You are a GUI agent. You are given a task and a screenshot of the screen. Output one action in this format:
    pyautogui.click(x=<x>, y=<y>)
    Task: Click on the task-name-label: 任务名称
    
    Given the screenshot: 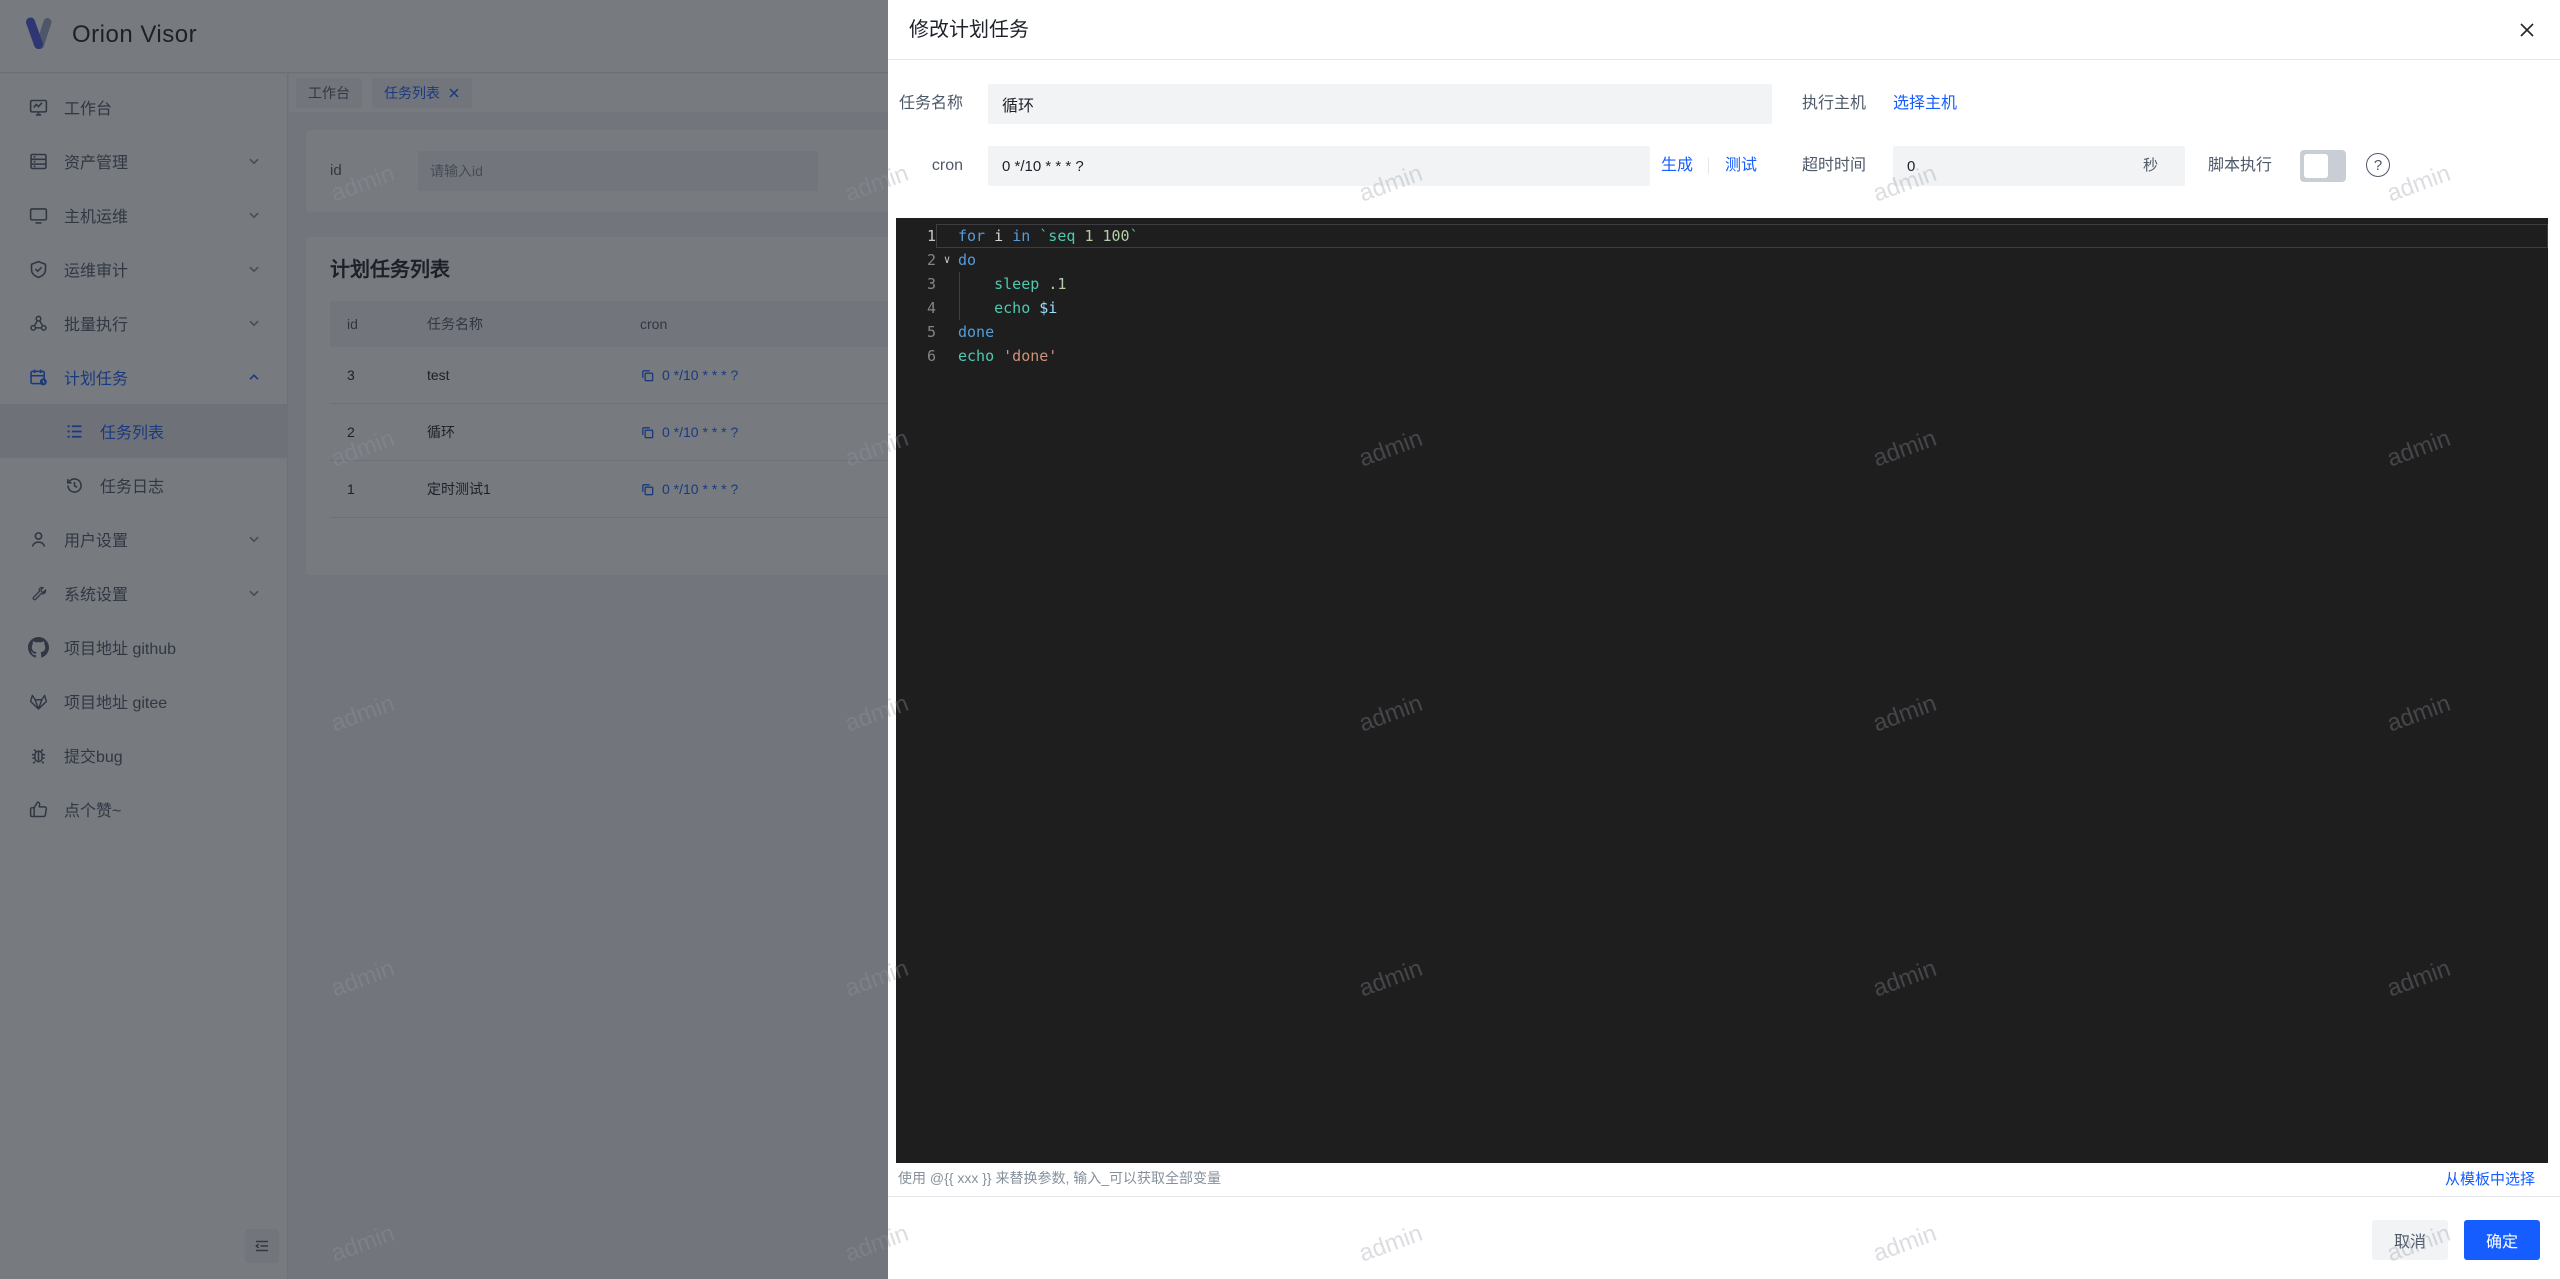 What is the action you would take?
    pyautogui.click(x=930, y=103)
    